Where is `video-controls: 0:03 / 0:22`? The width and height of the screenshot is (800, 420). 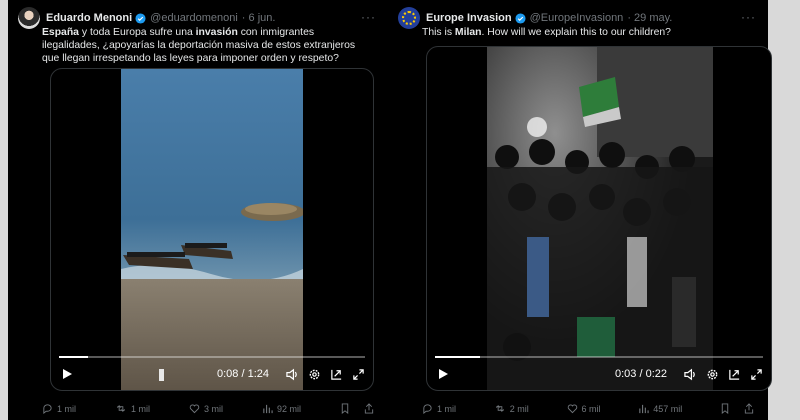
video-controls: 0:03 / 0:22 is located at coordinates (599, 374).